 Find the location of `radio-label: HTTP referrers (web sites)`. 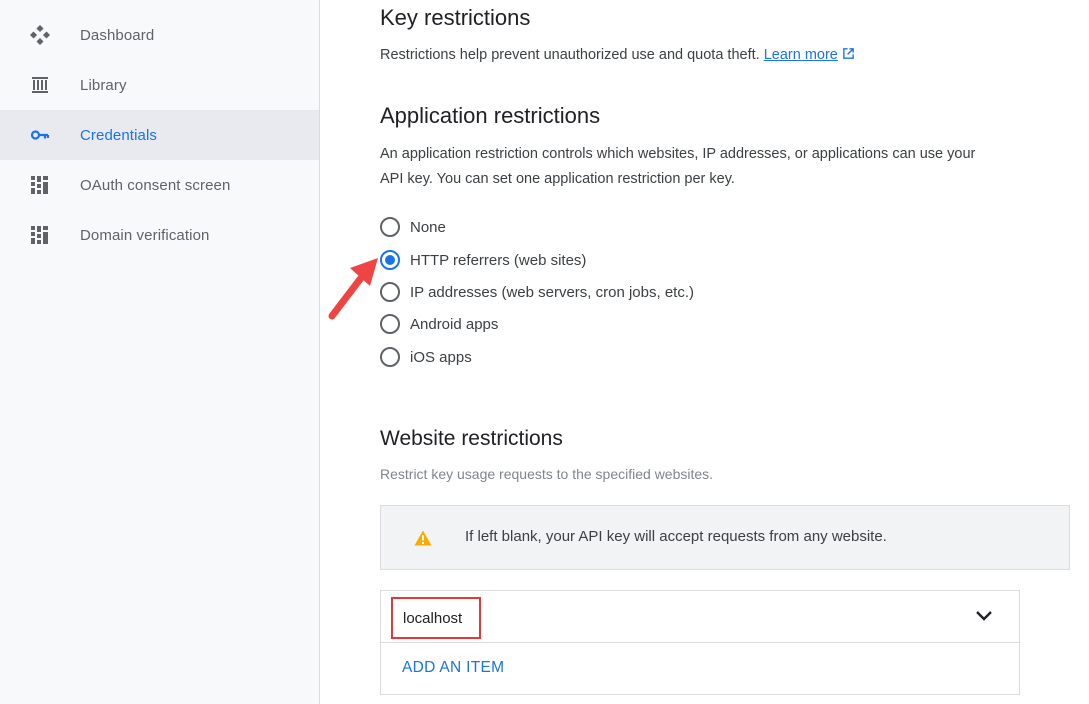

radio-label: HTTP referrers (web sites) is located at coordinates (498, 260).